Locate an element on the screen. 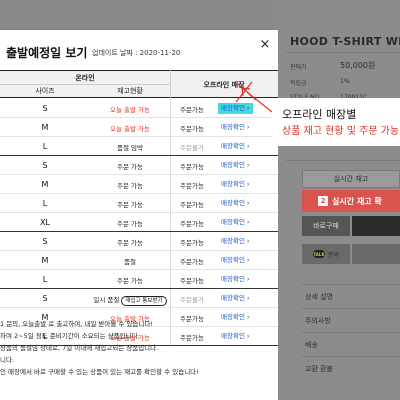 This screenshot has width=400, height=400. realtime-stock-button: 2 실시간 재고 확 is located at coordinates (351, 201).